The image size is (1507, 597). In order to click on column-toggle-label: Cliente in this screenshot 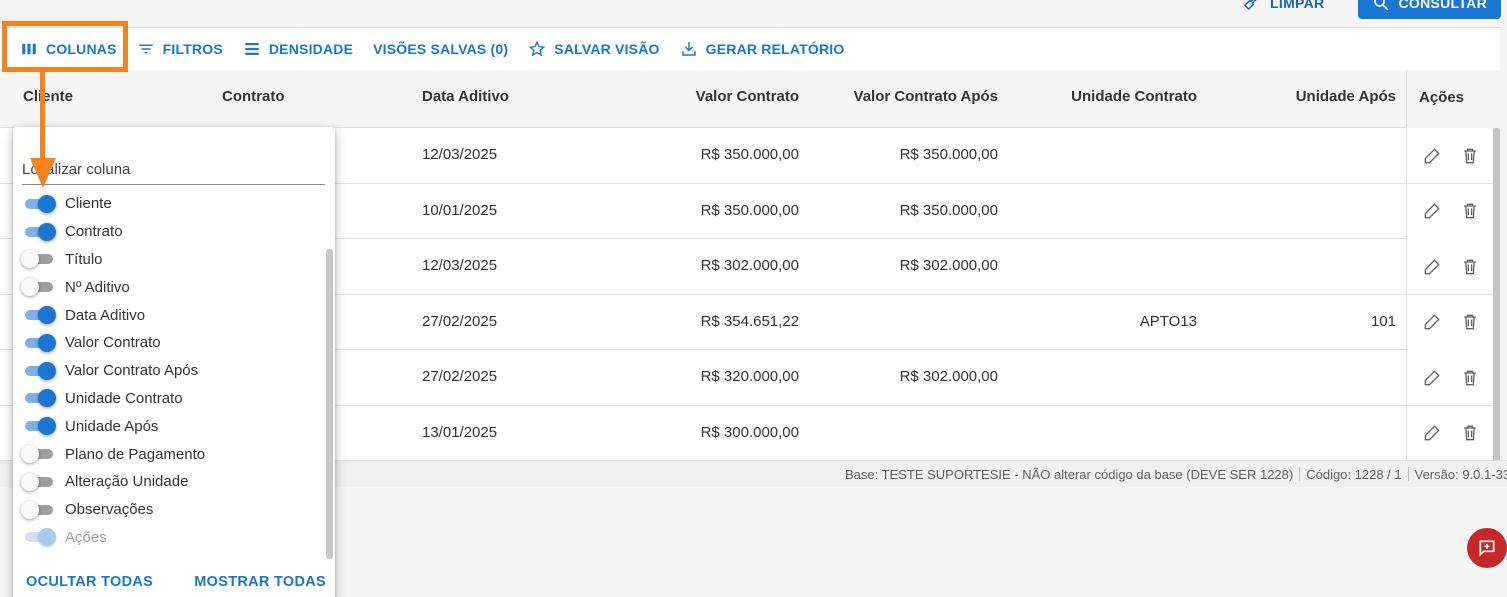, I will do `click(88, 204)`.